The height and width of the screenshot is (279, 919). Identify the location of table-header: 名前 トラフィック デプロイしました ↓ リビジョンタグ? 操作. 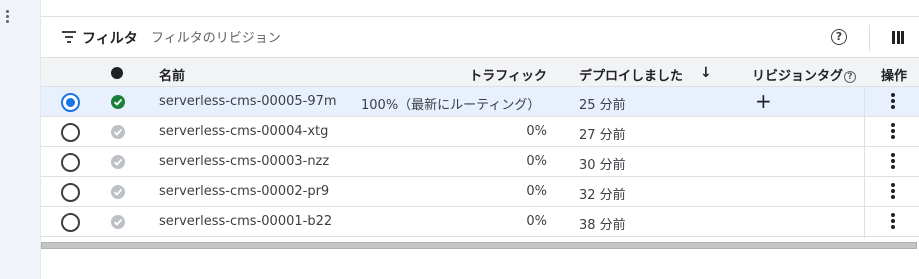
(480, 72).